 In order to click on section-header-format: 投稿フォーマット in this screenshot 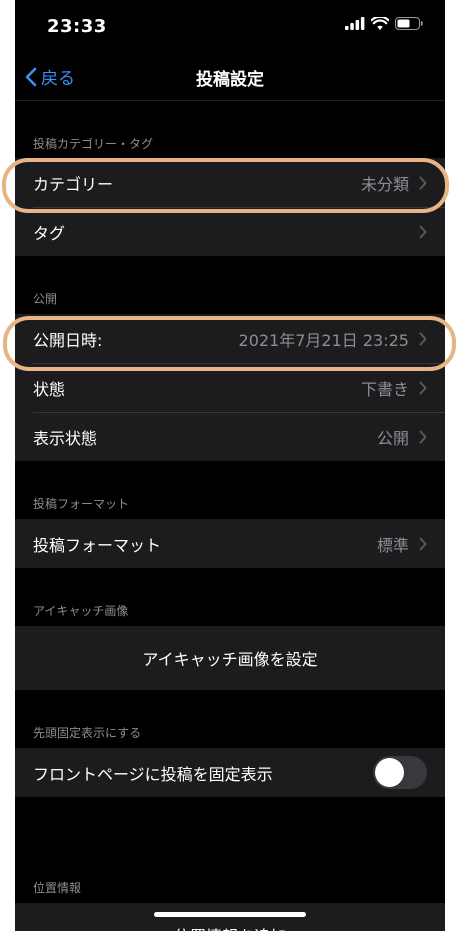, I will do `click(81, 504)`.